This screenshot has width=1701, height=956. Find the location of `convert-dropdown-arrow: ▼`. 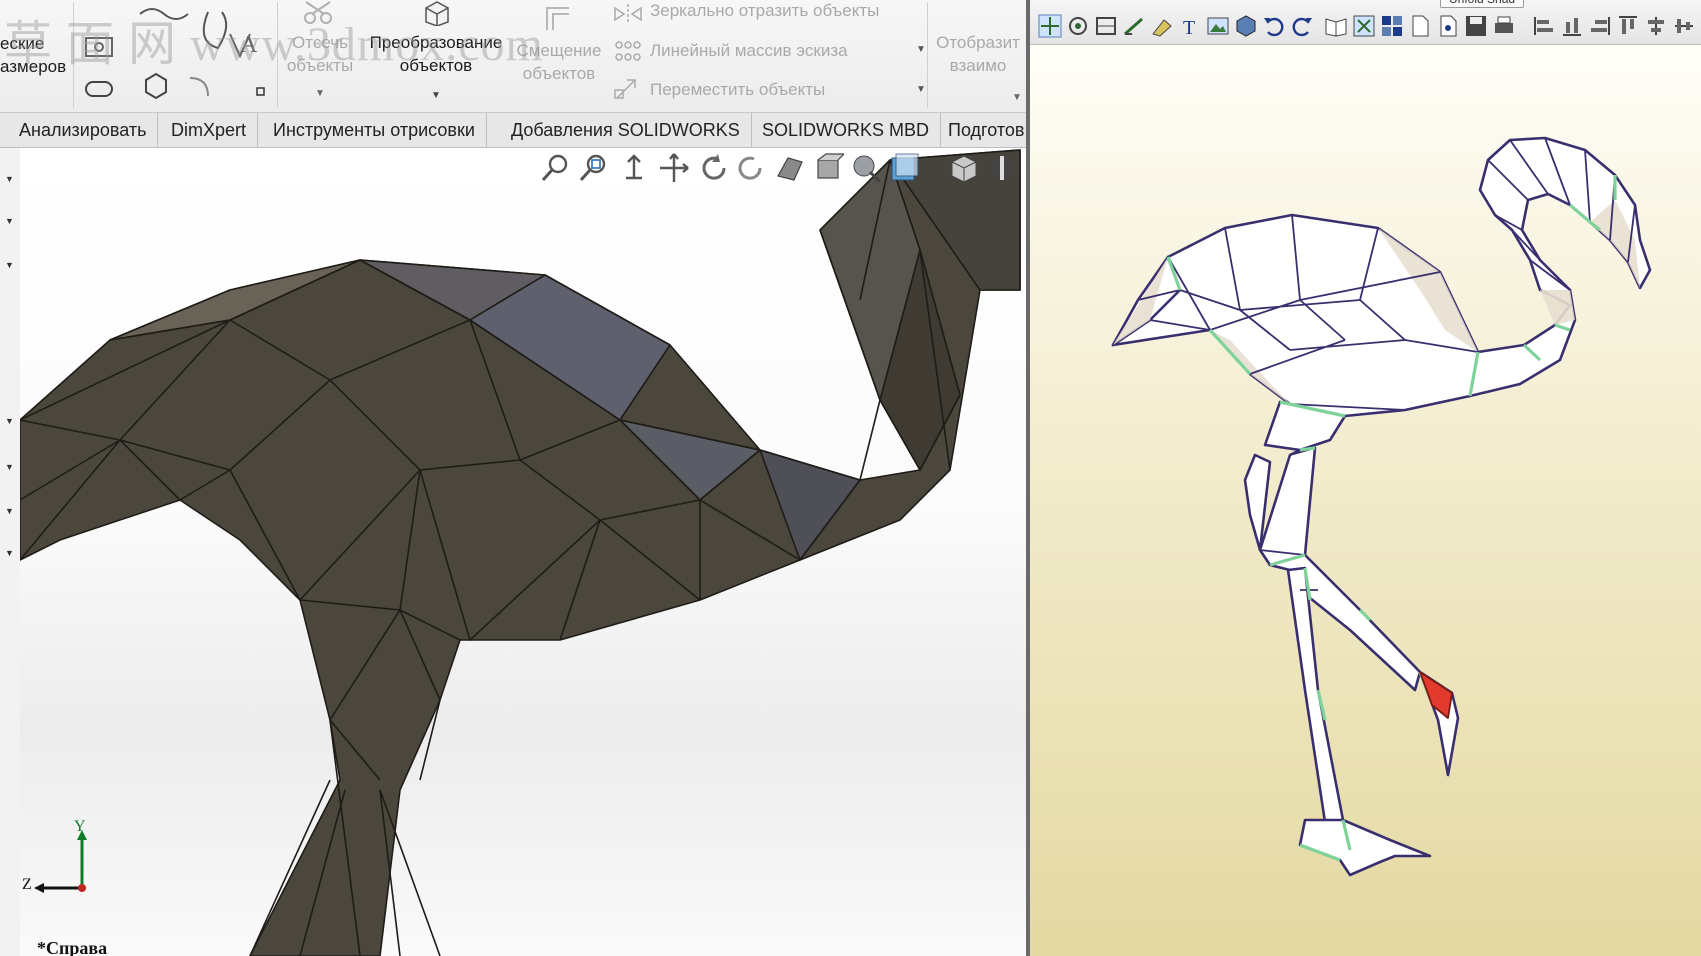

convert-dropdown-arrow: ▼ is located at coordinates (436, 95).